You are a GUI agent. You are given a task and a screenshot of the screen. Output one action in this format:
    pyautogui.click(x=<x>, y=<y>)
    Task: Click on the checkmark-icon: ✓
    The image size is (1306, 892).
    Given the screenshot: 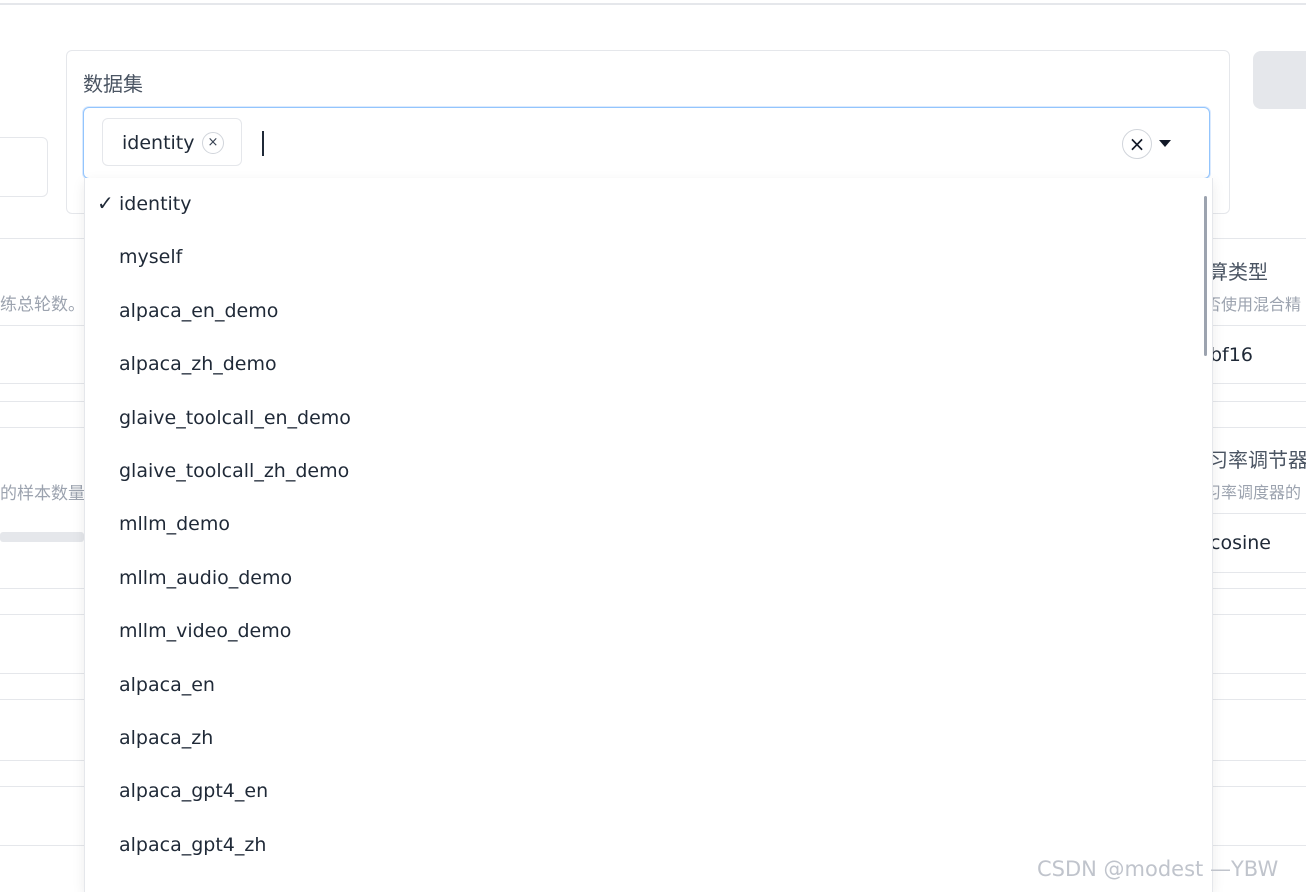 What is the action you would take?
    pyautogui.click(x=105, y=203)
    